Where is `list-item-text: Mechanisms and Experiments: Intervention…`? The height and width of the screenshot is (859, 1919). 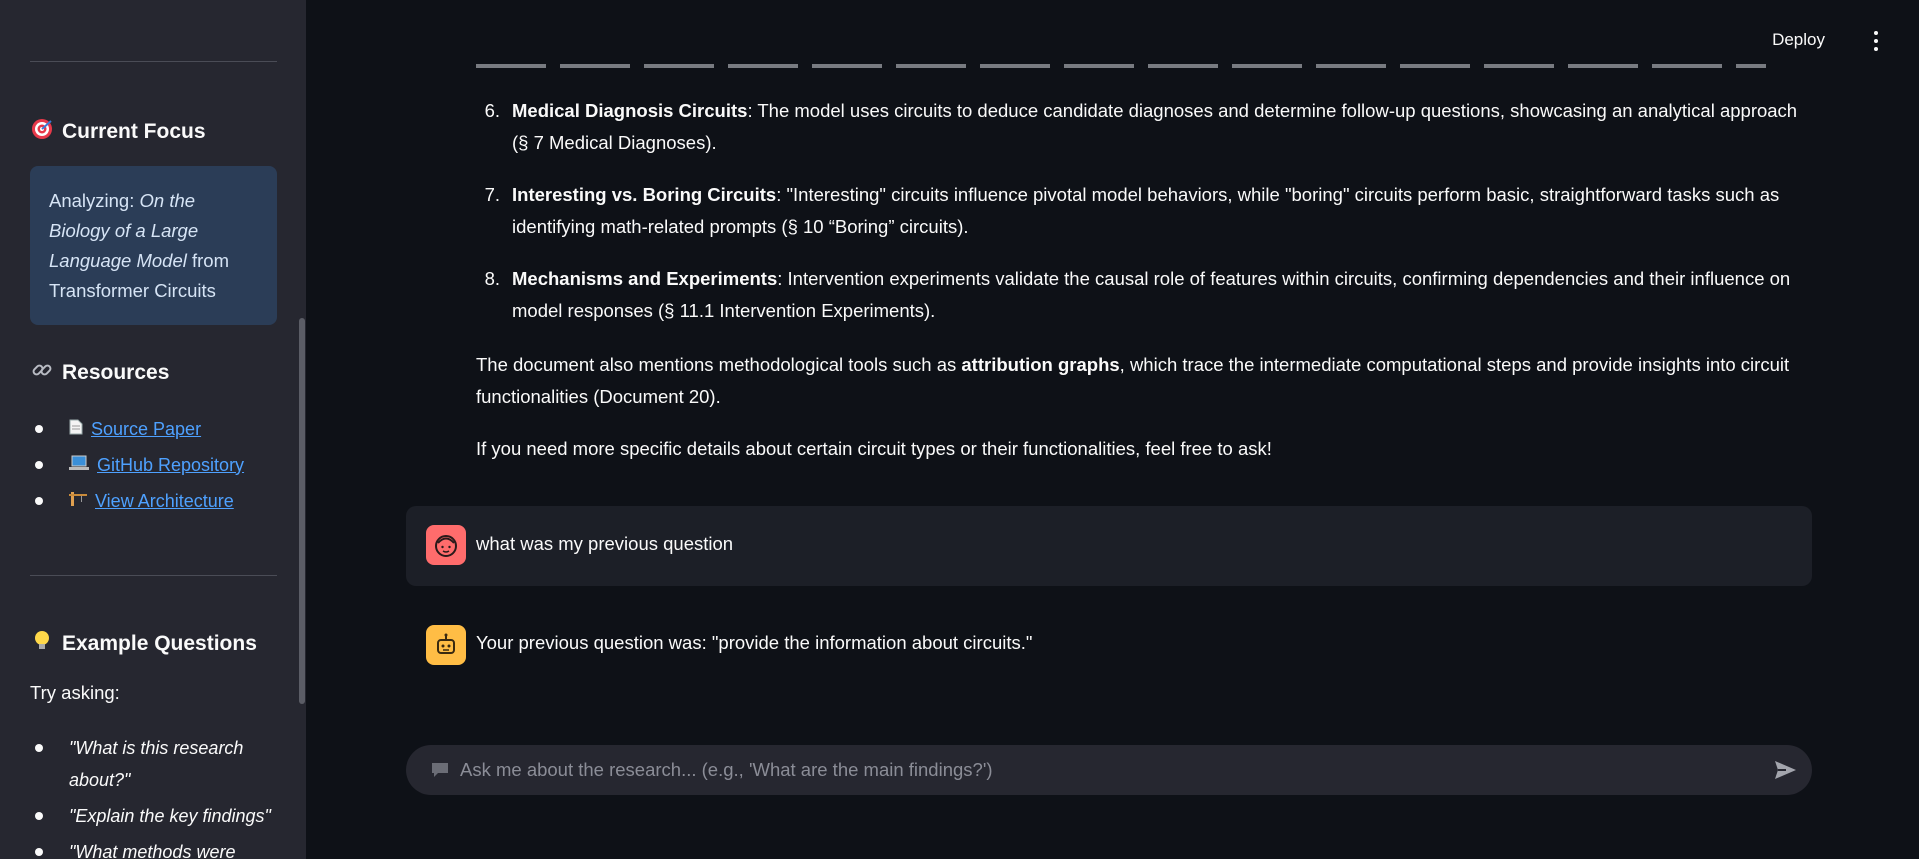 list-item-text: Mechanisms and Experiments: Intervention… is located at coordinates (1159, 295).